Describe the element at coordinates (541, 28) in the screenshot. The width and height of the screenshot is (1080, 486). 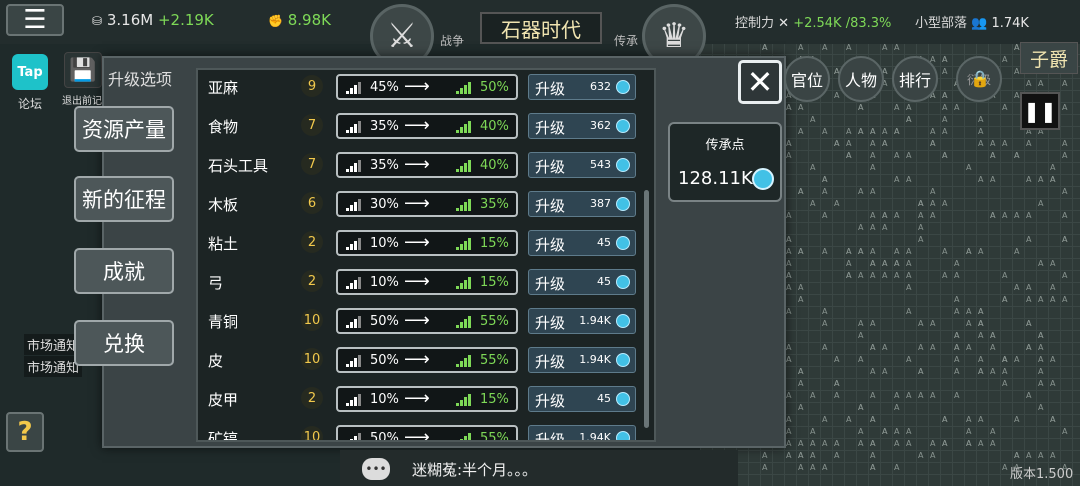
I see `game-title: 石器时代` at that location.